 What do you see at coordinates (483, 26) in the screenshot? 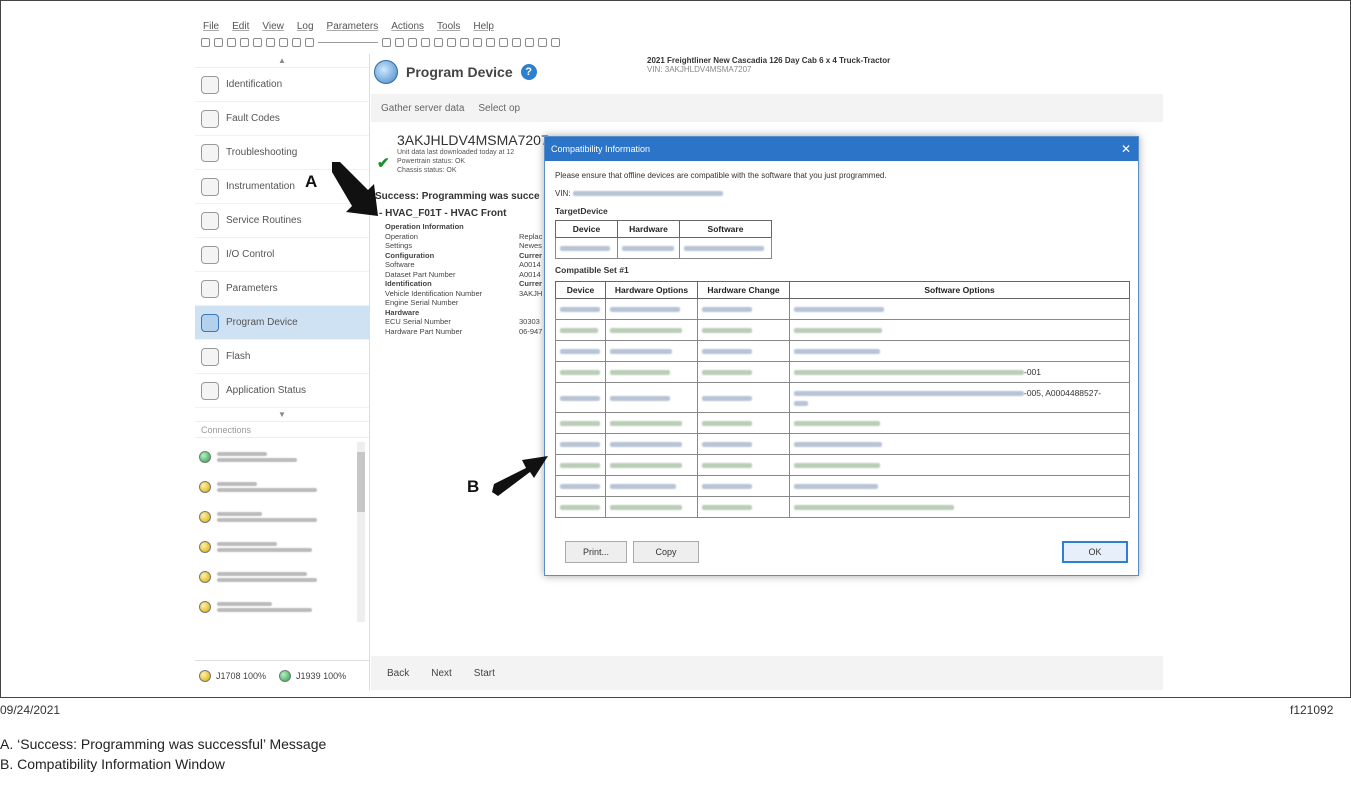
I see `menu-help: Help` at bounding box center [483, 26].